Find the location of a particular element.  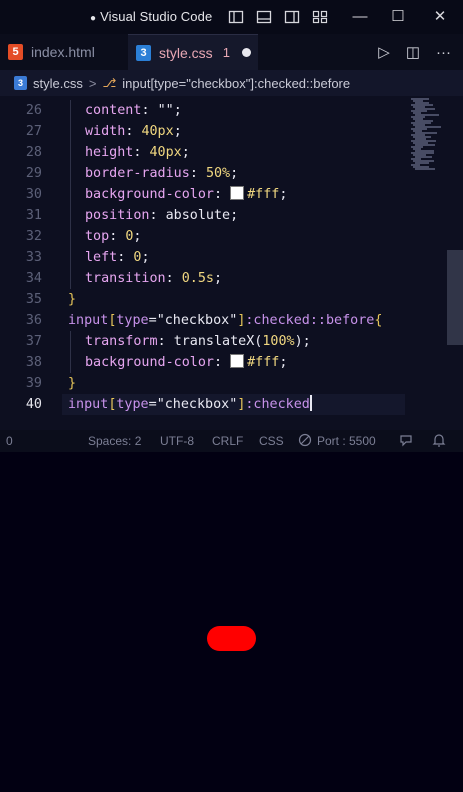

breadcrumb-symbol: input[type="checkbox"]:checked::before is located at coordinates (236, 83).